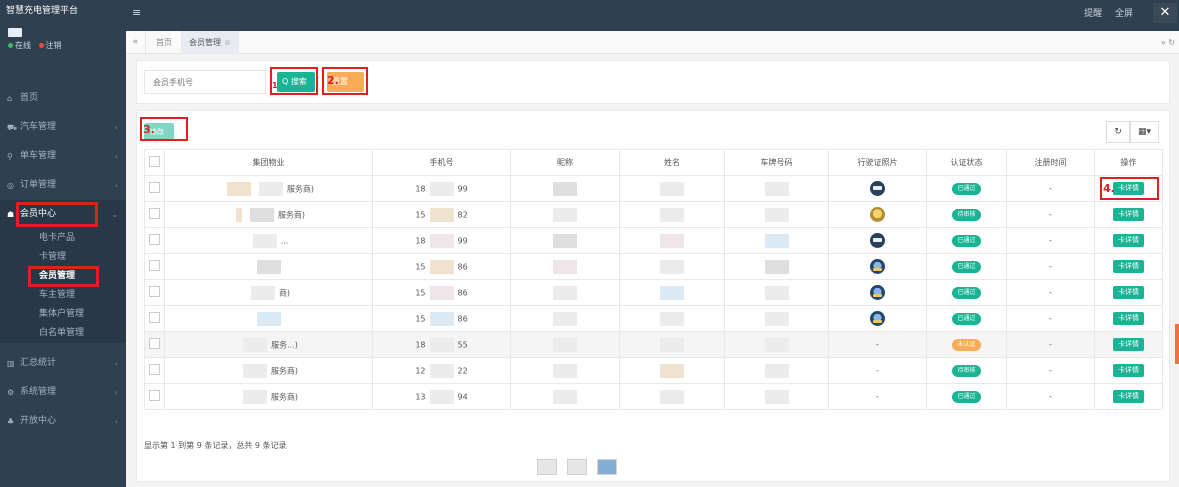 The height and width of the screenshot is (487, 1179). I want to click on tab-member-management: 会员管理 ⊗, so click(210, 42).